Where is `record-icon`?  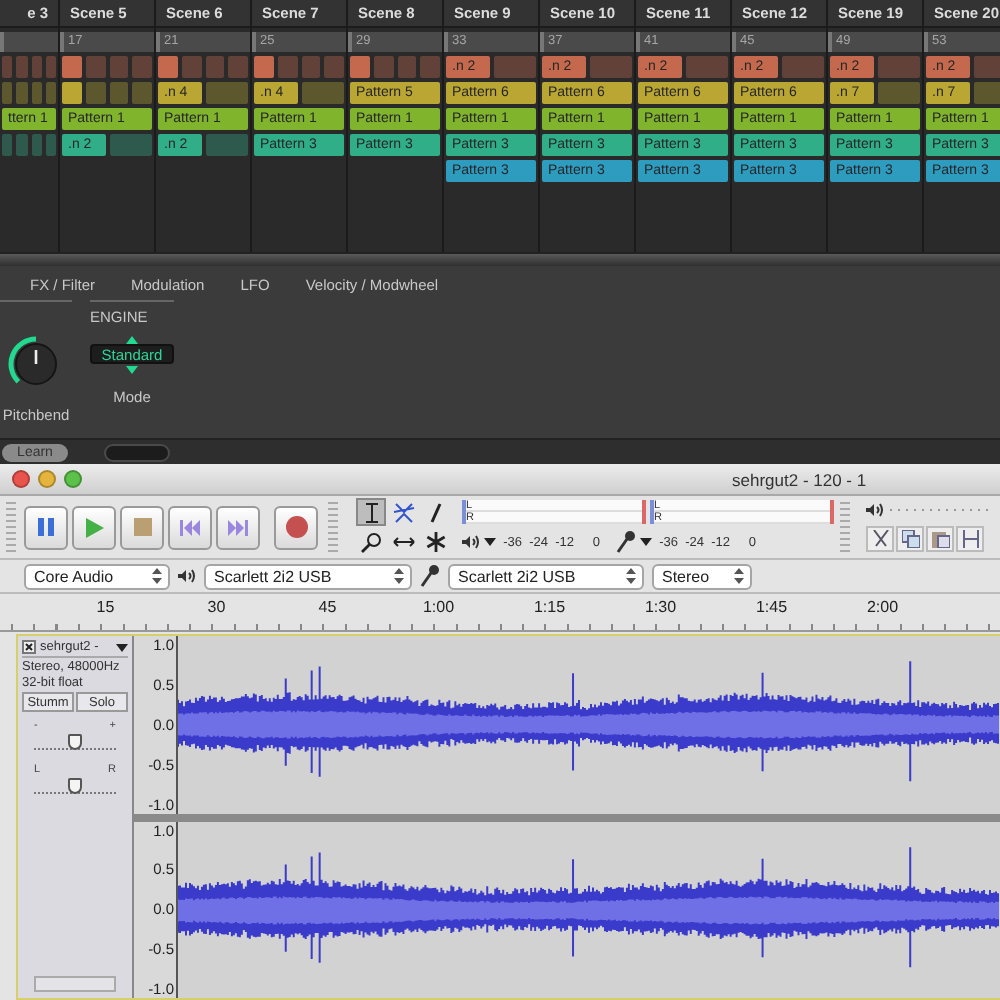 record-icon is located at coordinates (296, 527).